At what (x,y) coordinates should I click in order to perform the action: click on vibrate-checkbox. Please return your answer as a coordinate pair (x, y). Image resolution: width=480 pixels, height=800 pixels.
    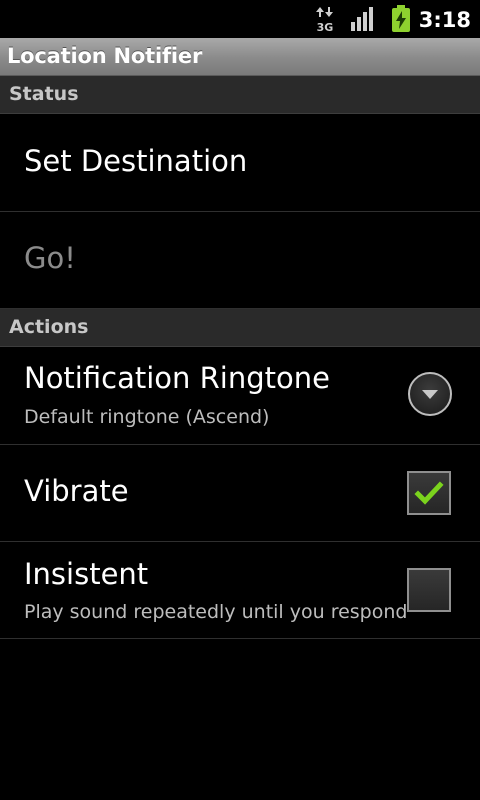
    Looking at the image, I should click on (429, 493).